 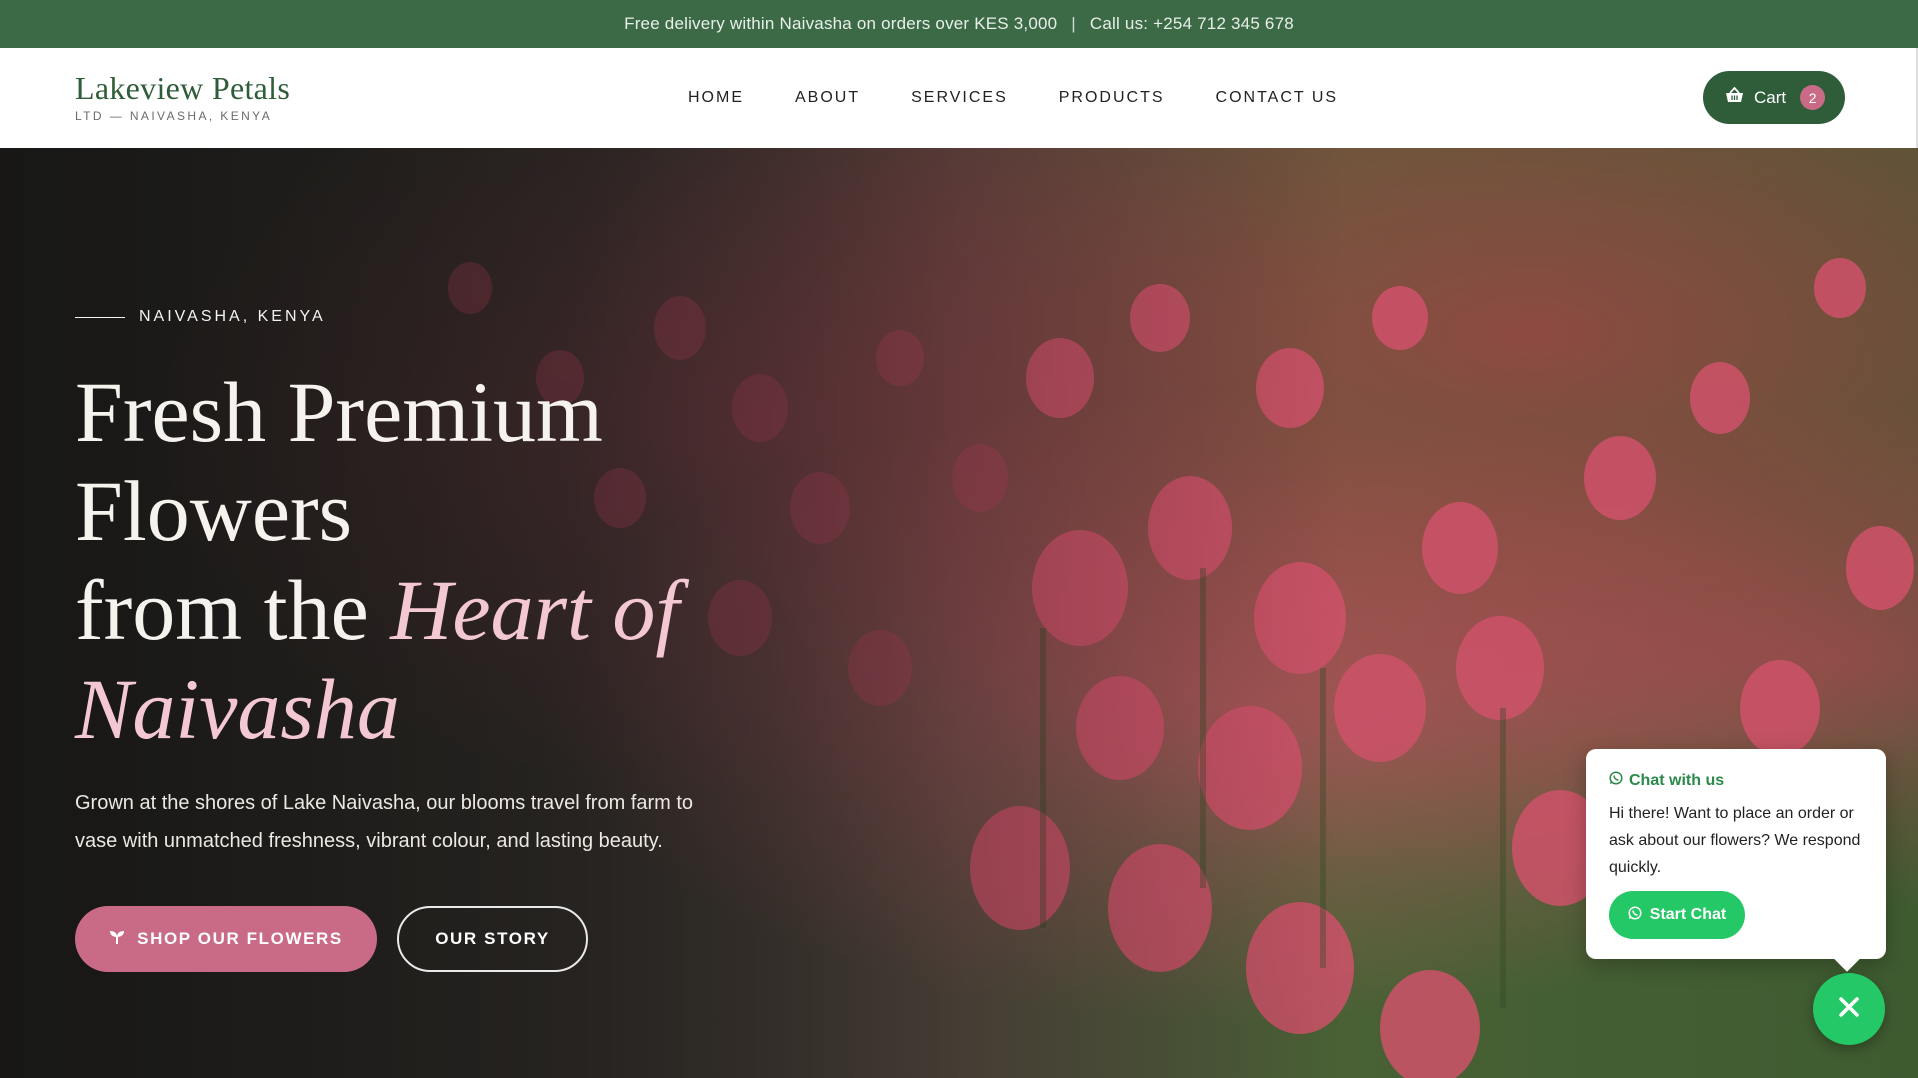 What do you see at coordinates (1813, 97) in the screenshot?
I see `cart-count-badge: 2` at bounding box center [1813, 97].